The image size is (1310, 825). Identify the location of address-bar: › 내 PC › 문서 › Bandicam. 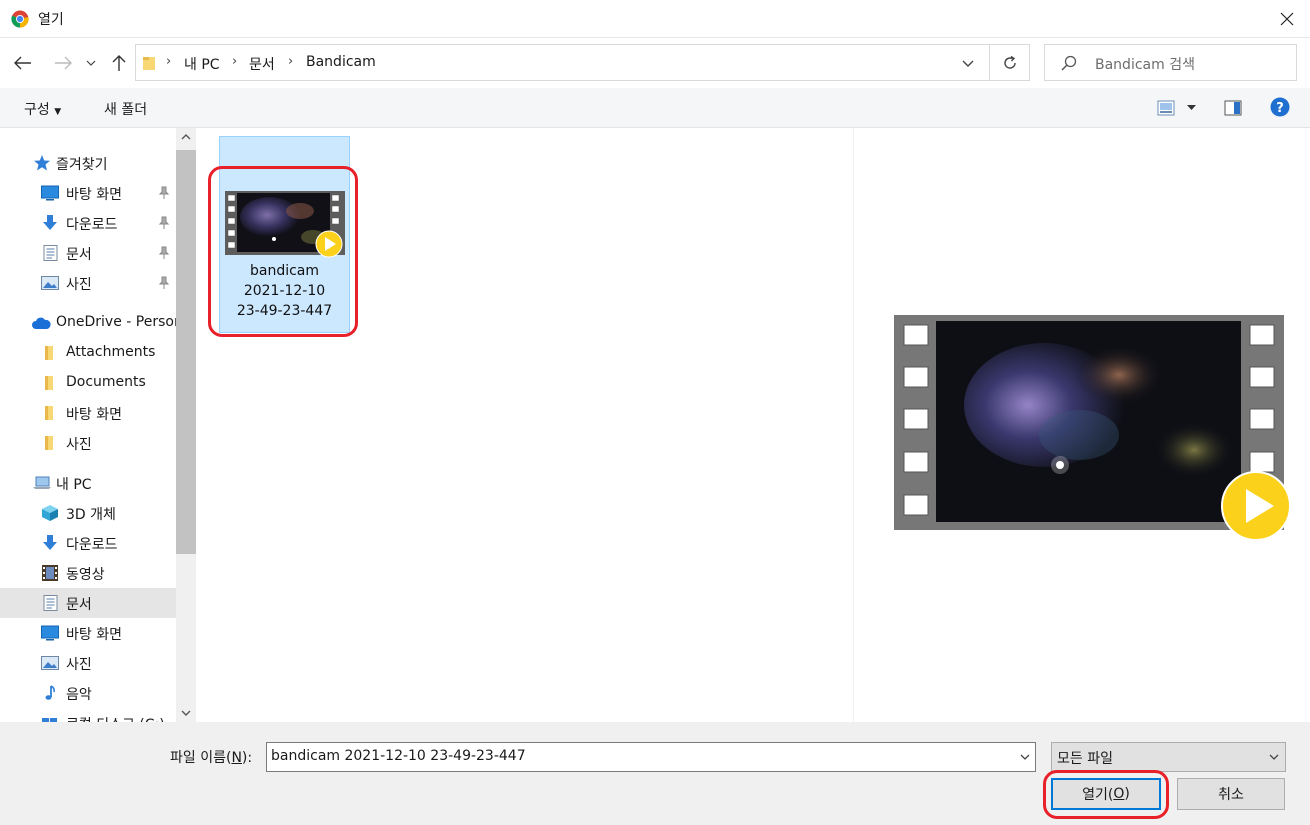
(562, 62).